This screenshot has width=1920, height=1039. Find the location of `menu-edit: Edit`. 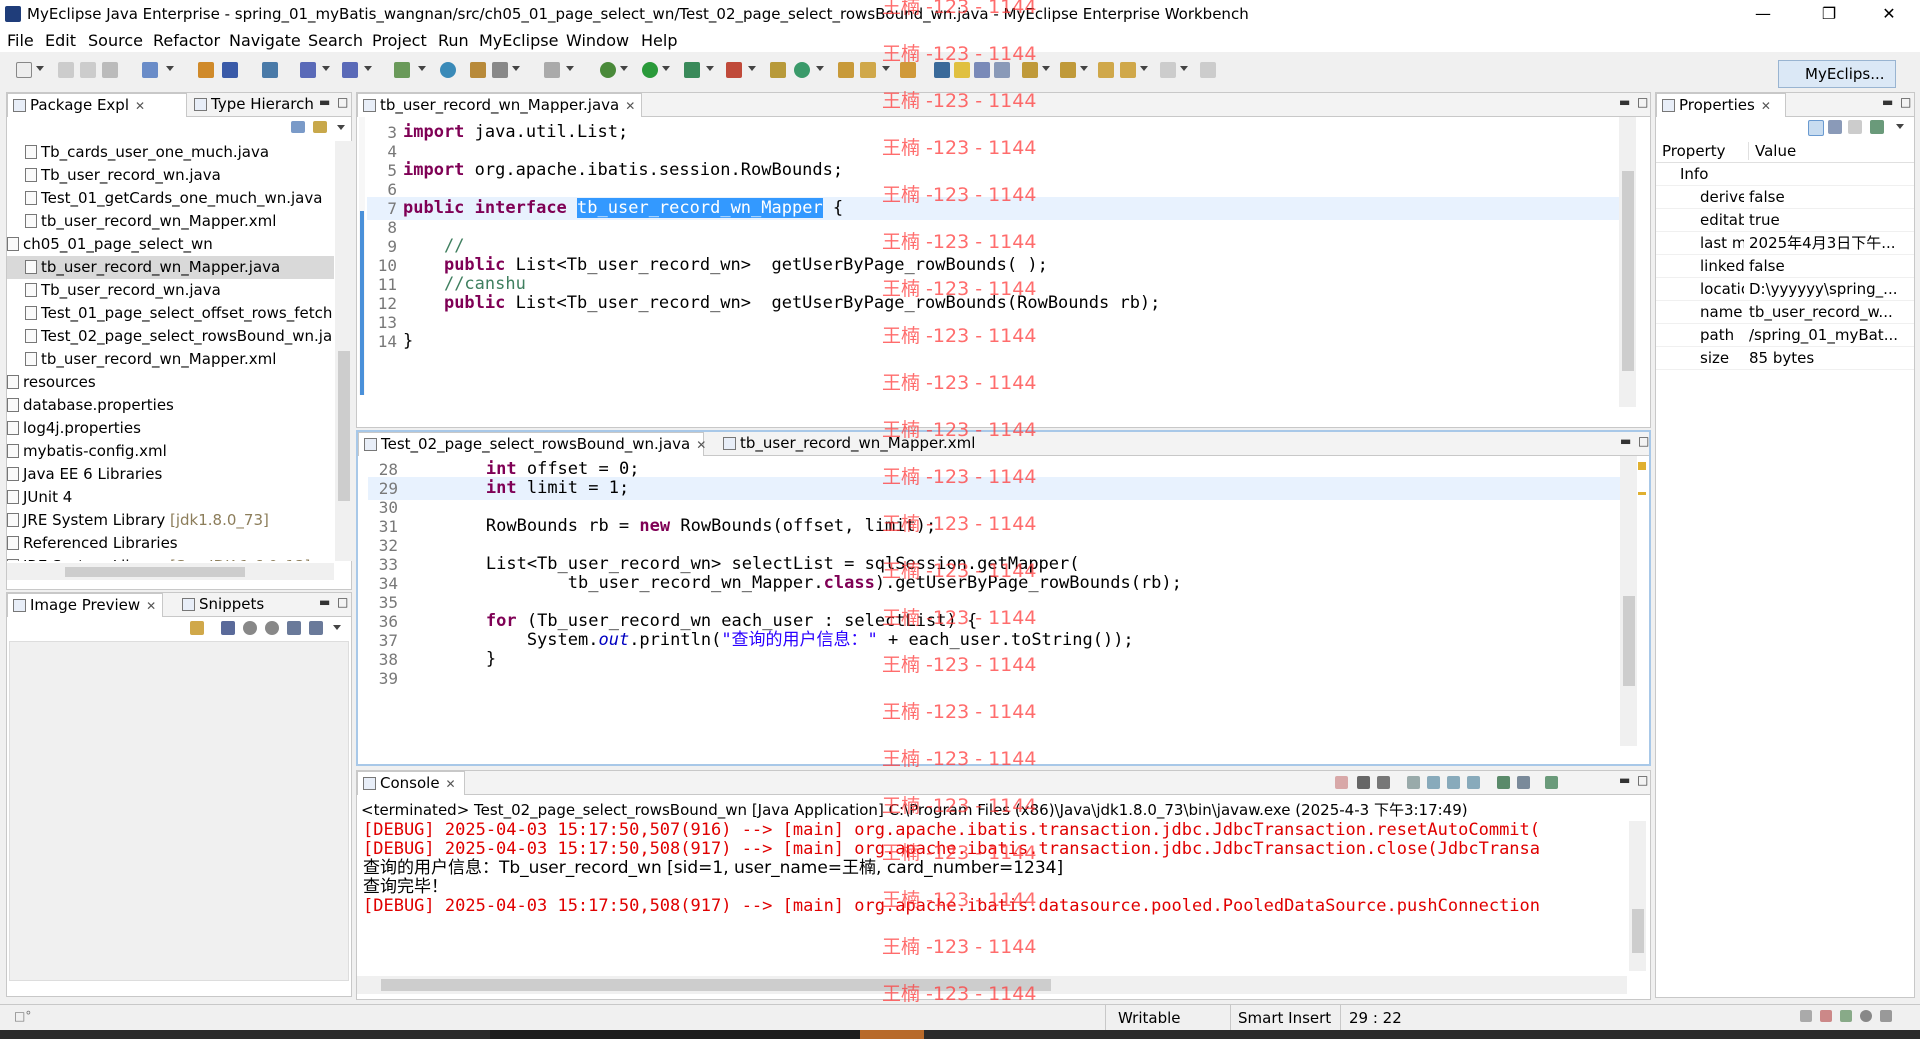

menu-edit: Edit is located at coordinates (60, 40).